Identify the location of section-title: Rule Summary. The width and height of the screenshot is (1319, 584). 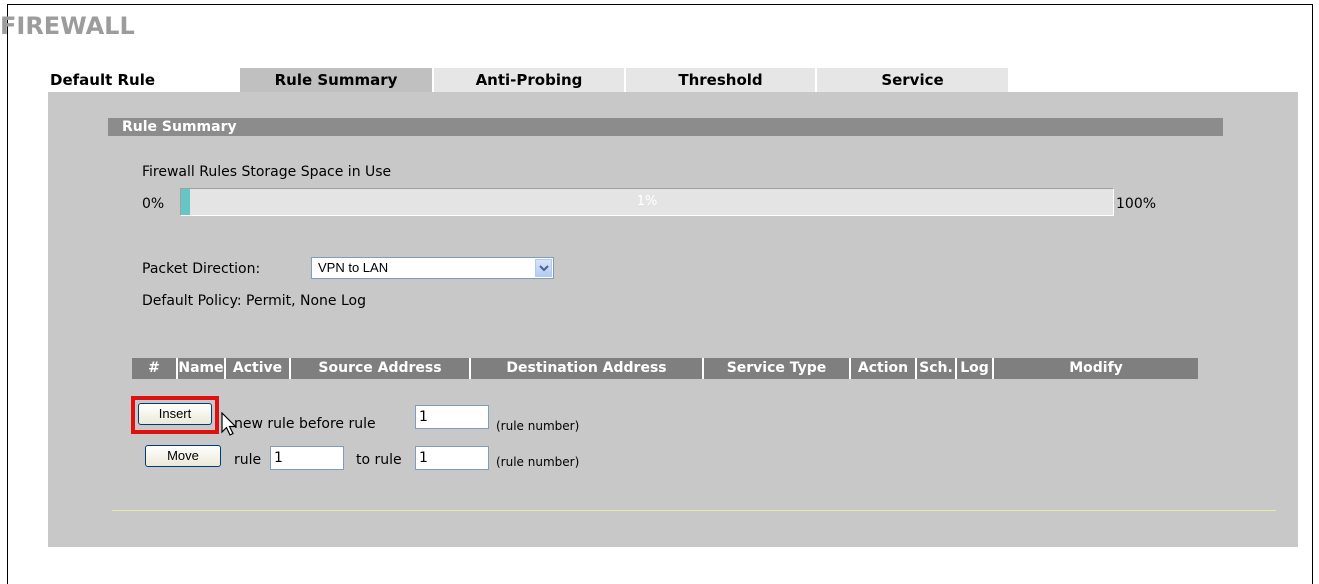
(665, 127).